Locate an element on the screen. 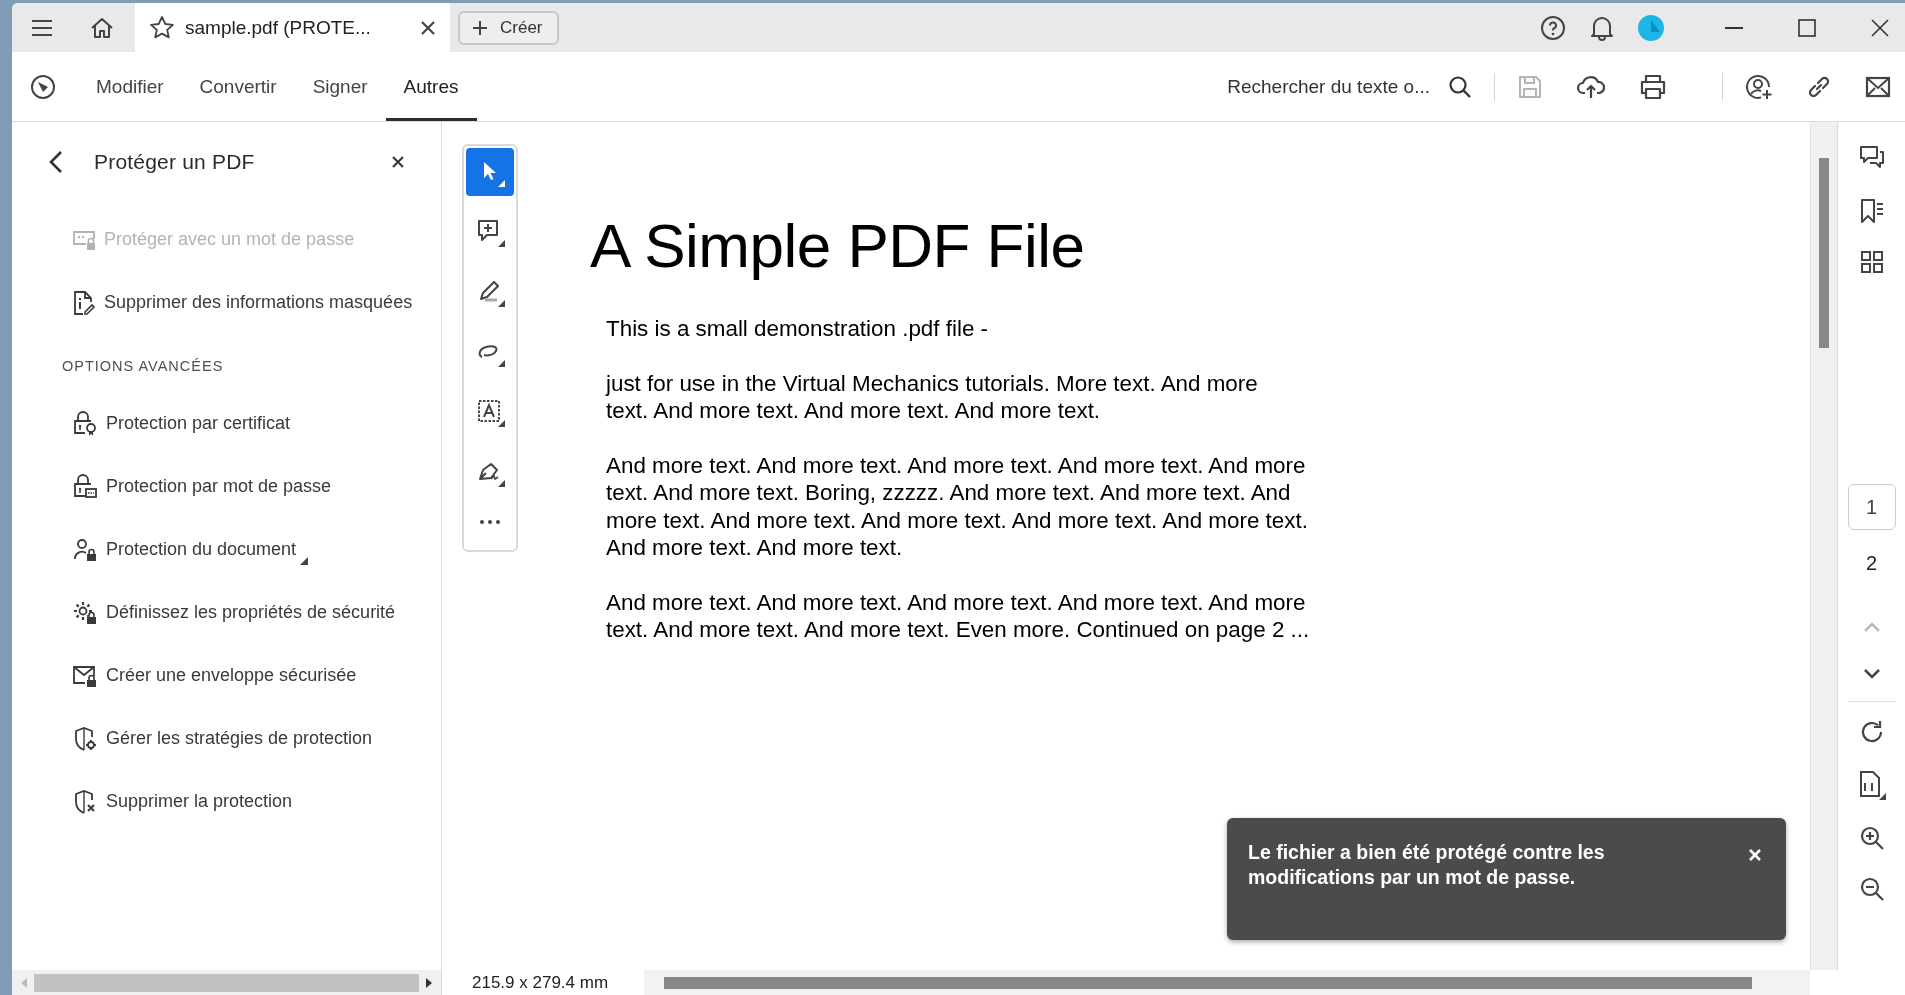  section-label: OPTIONS AVANCÉES is located at coordinates (143, 366).